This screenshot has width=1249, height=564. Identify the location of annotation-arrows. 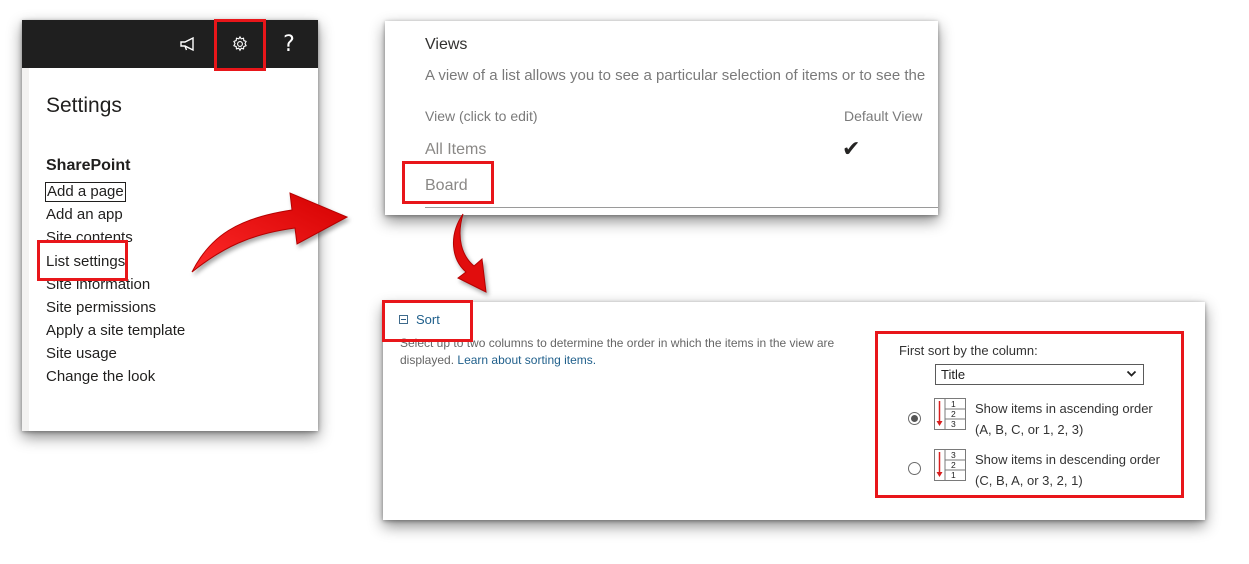
(339, 242).